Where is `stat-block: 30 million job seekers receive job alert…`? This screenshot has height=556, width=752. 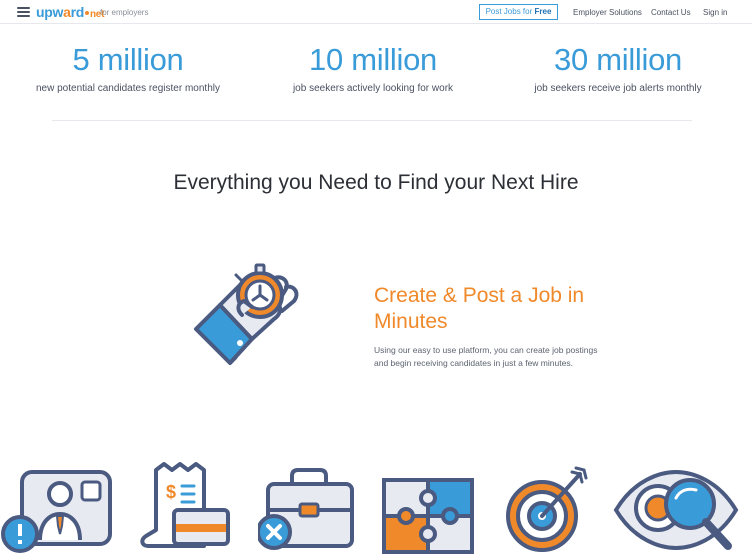 stat-block: 30 million job seekers receive job alert… is located at coordinates (618, 68).